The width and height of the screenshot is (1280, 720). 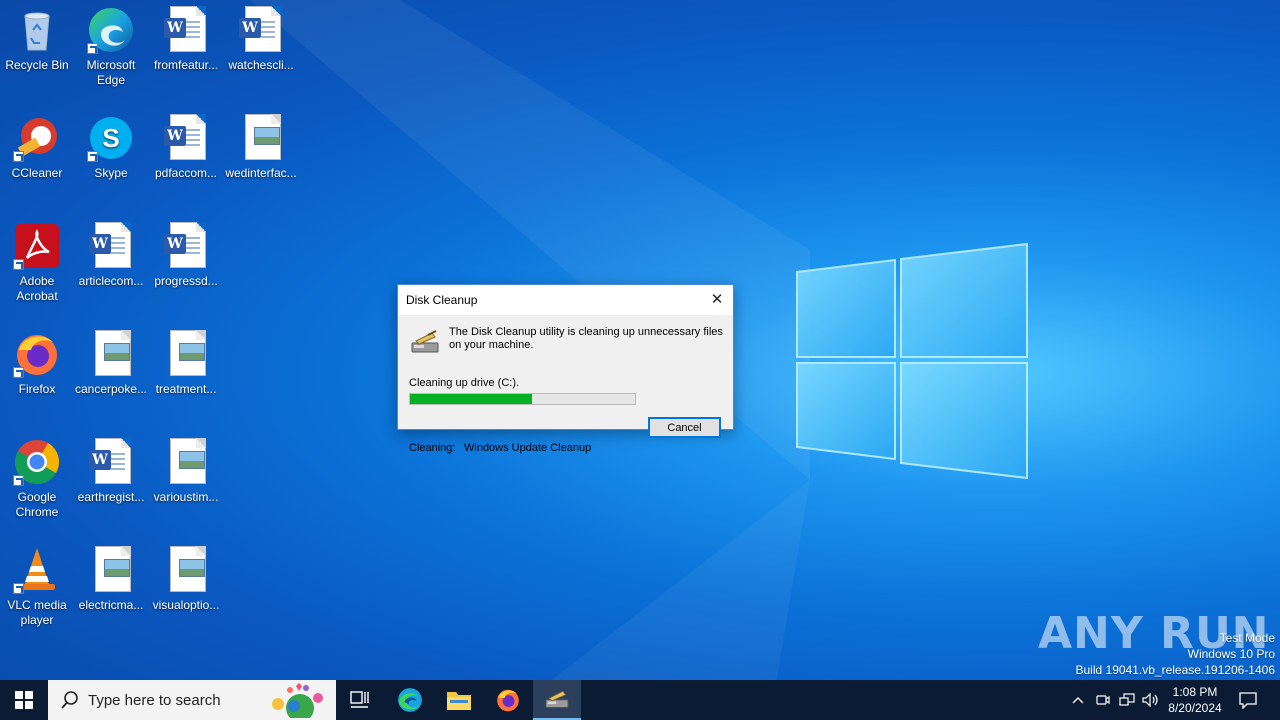 What do you see at coordinates (912, 361) in the screenshot?
I see `windows-logo-wallpaper` at bounding box center [912, 361].